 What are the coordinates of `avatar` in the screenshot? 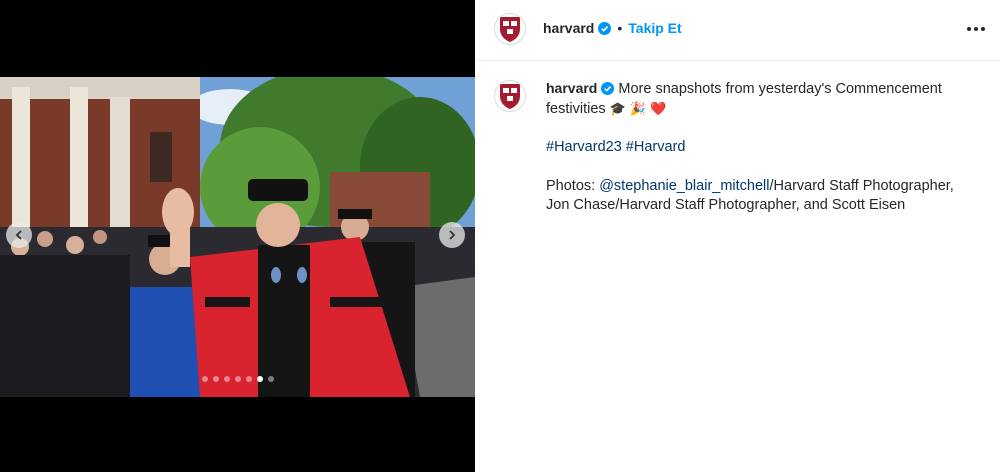 It's located at (510, 29).